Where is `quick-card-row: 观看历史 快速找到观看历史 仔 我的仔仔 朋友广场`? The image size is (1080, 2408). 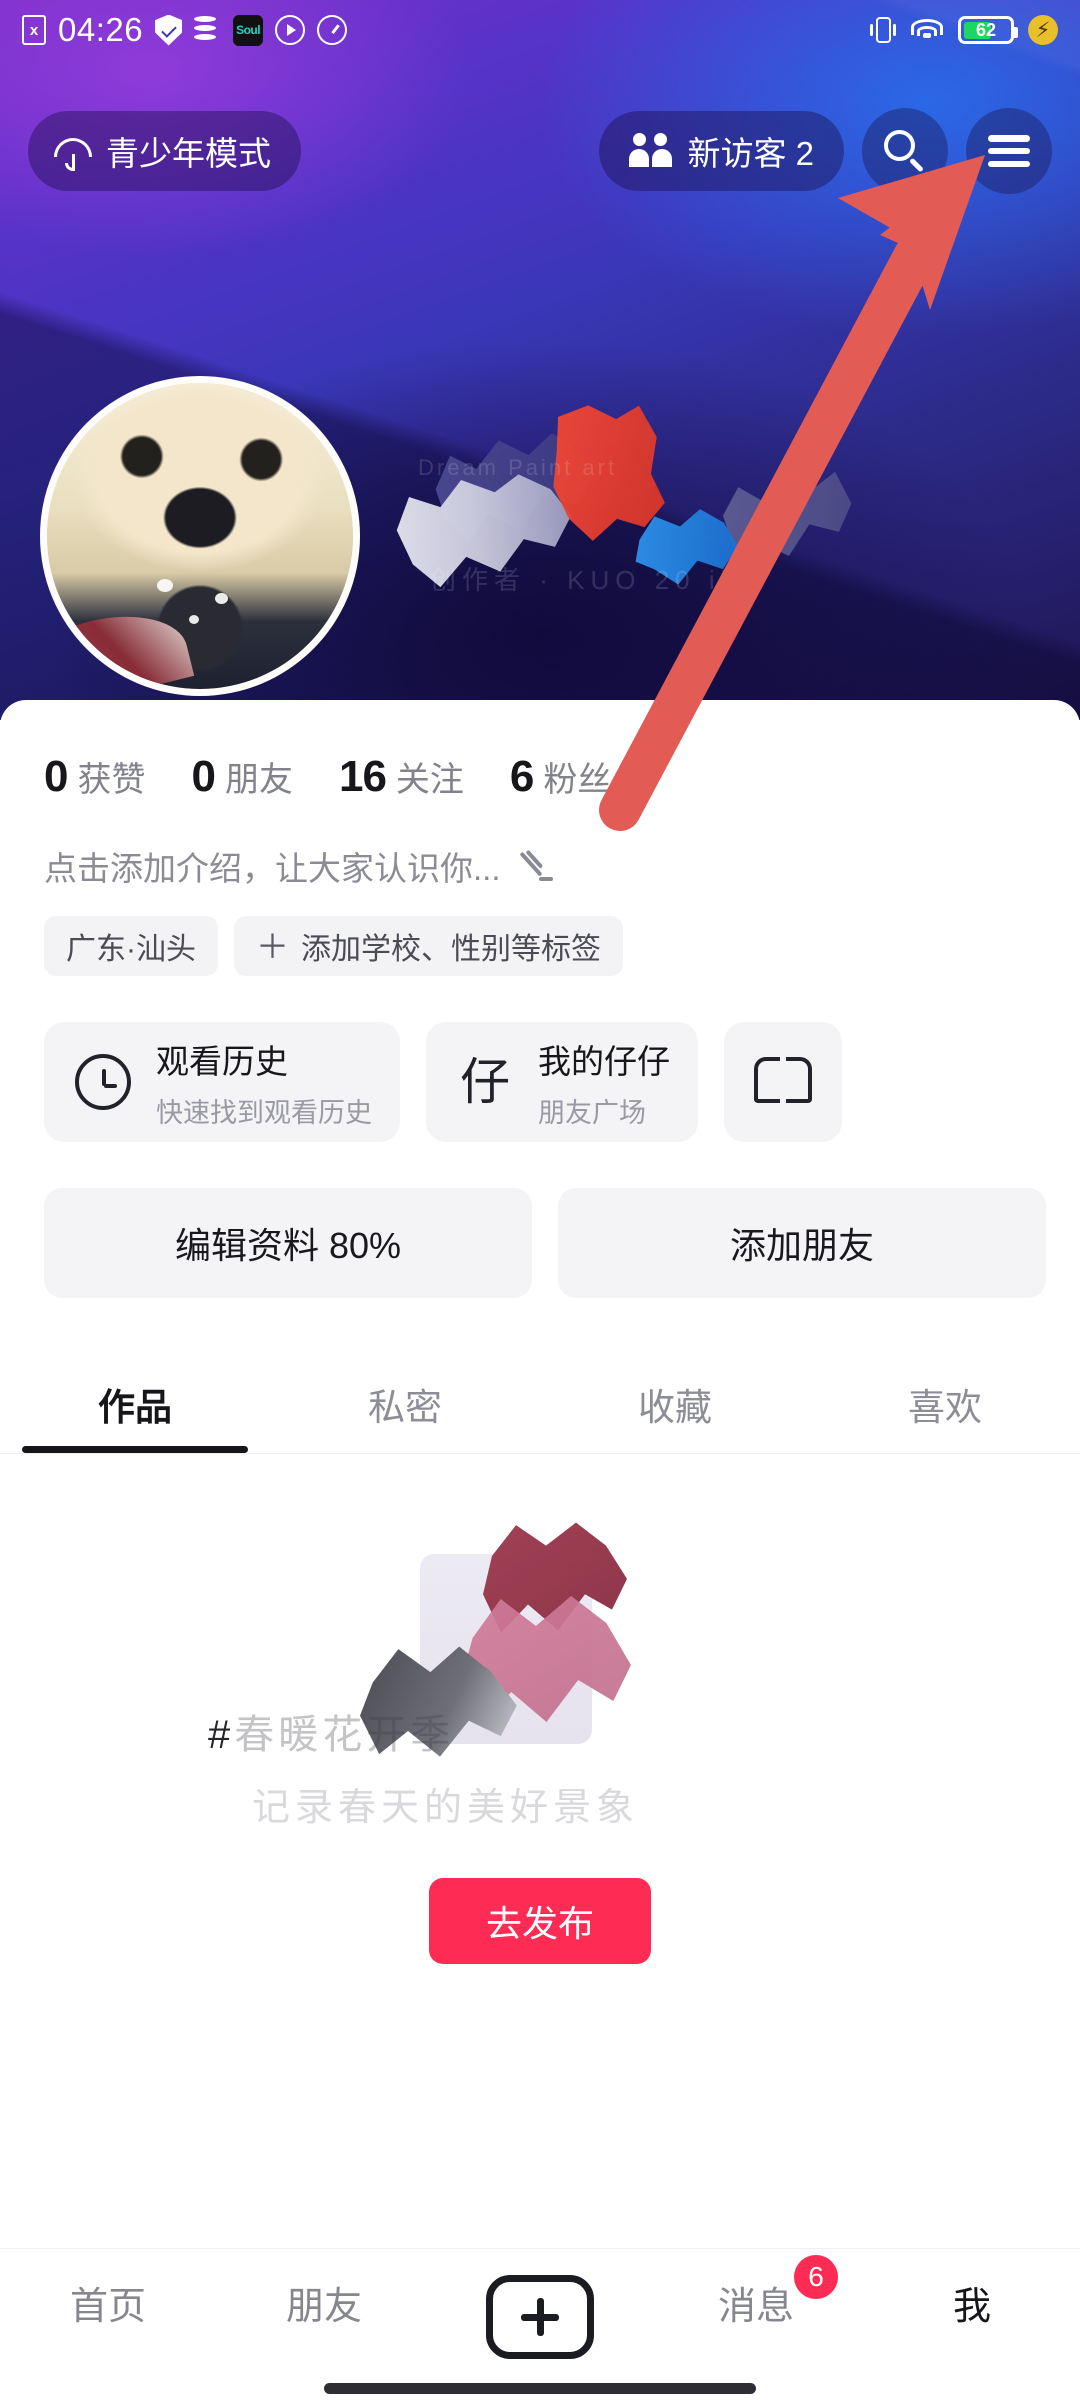 quick-card-row: 观看历史 快速找到观看历史 仔 我的仔仔 朋友广场 is located at coordinates (540, 1059).